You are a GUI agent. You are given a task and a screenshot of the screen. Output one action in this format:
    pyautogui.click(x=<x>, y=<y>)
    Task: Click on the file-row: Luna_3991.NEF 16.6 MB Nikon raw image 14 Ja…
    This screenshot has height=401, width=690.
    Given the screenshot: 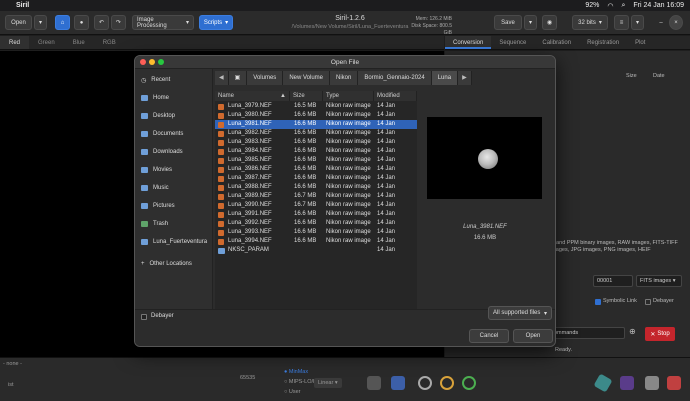 What is the action you would take?
    pyautogui.click(x=316, y=214)
    